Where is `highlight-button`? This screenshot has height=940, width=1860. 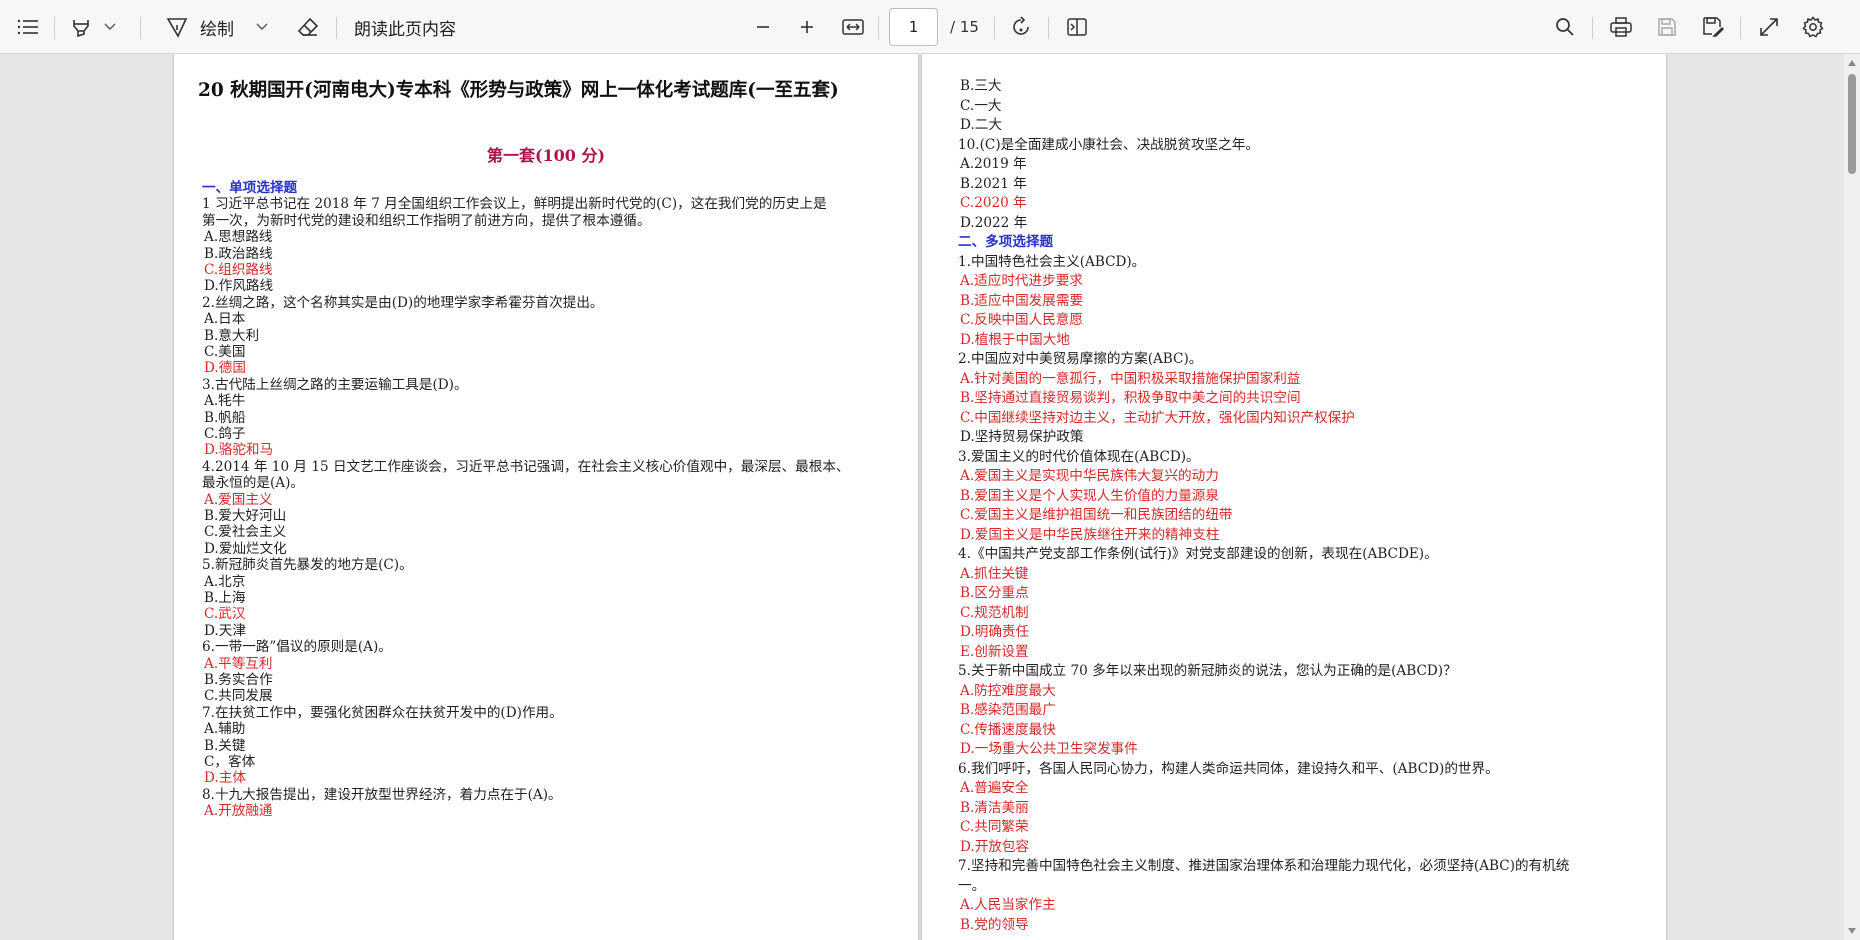
highlight-button is located at coordinates (81, 27).